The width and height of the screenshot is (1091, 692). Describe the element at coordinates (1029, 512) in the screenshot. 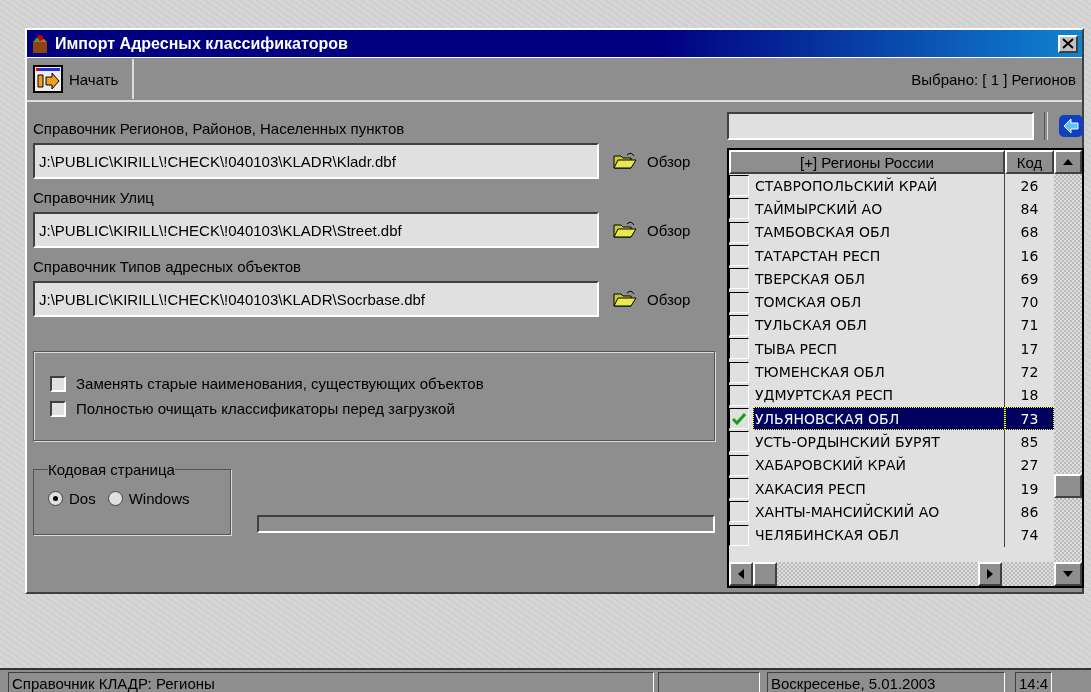

I see `region-code: 86` at that location.